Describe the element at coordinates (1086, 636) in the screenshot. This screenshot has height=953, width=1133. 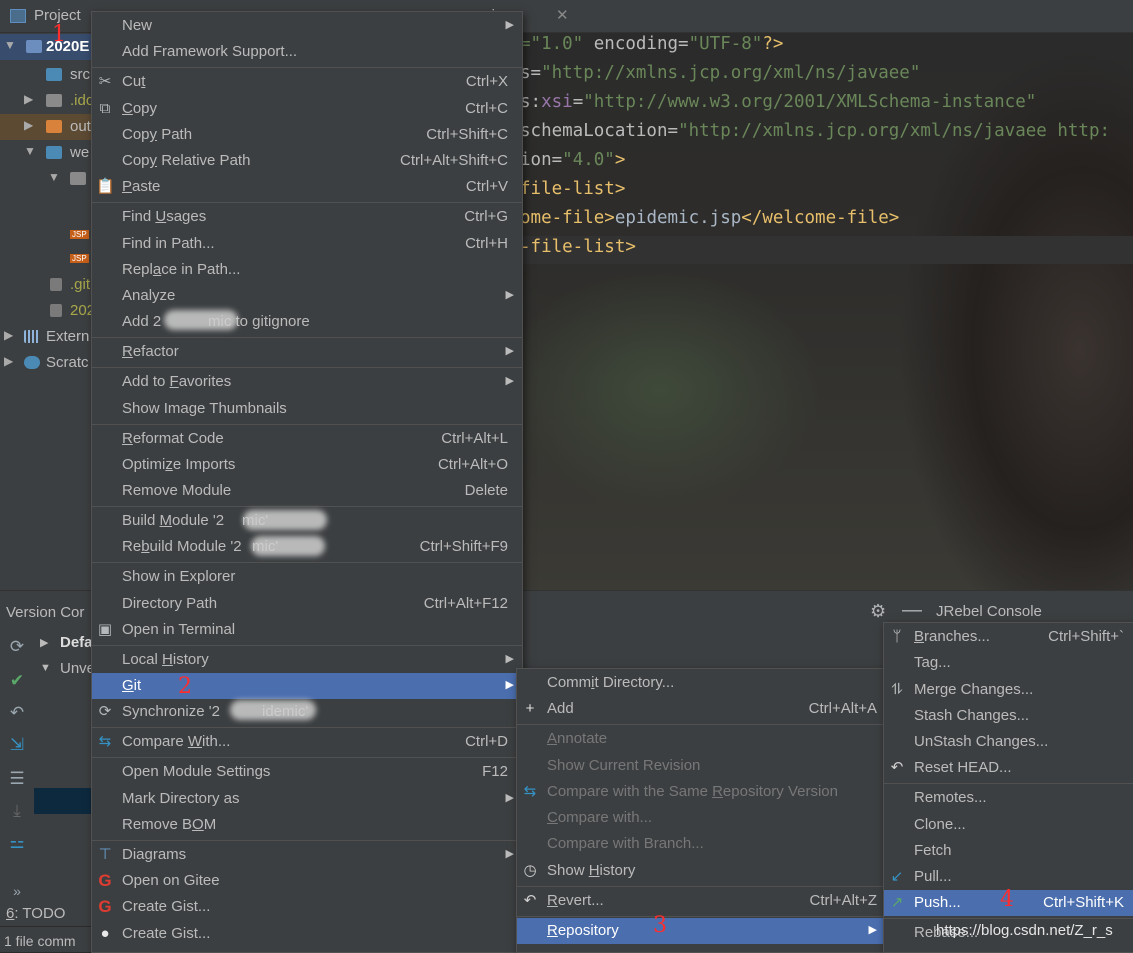
I see `menu-item-shortcut: Ctrl+Shift+`` at that location.